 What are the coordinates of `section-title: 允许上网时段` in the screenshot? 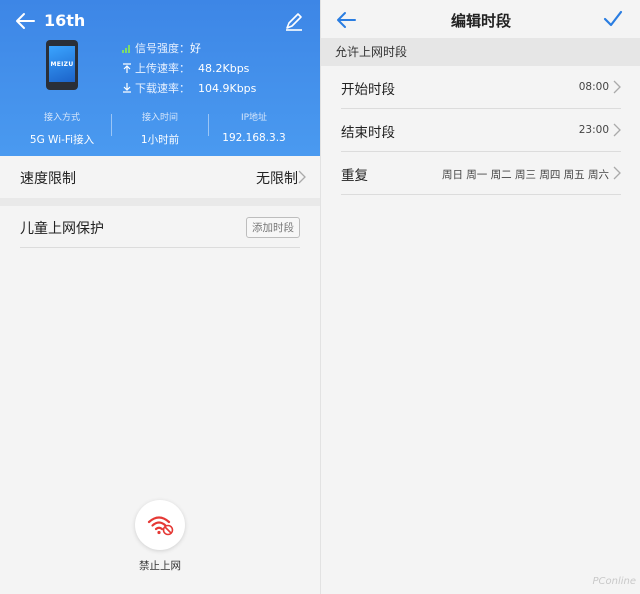 It's located at (371, 52).